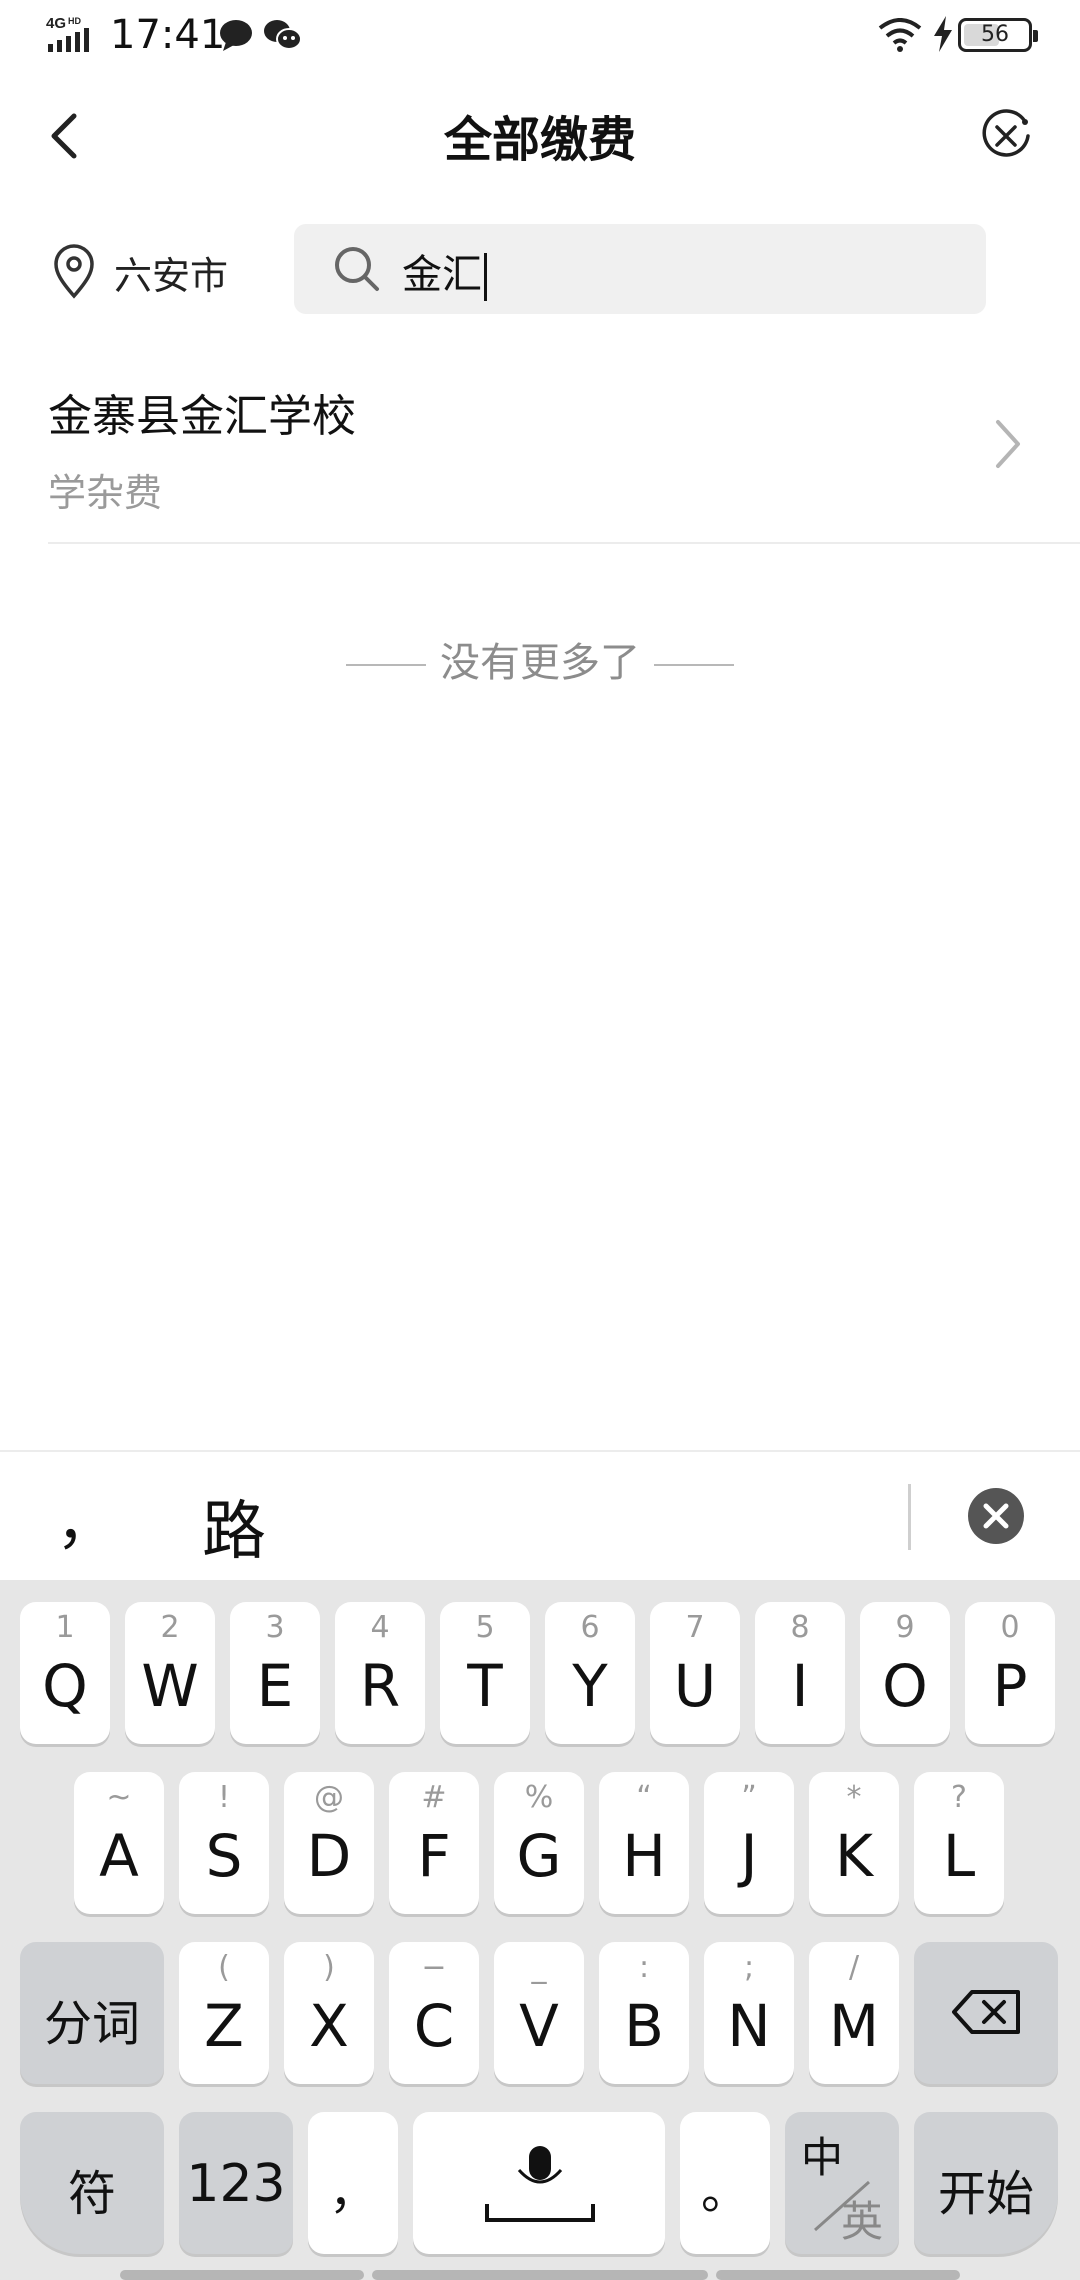 This screenshot has width=1080, height=2280. What do you see at coordinates (170, 1673) in the screenshot?
I see `key-w: 2W` at bounding box center [170, 1673].